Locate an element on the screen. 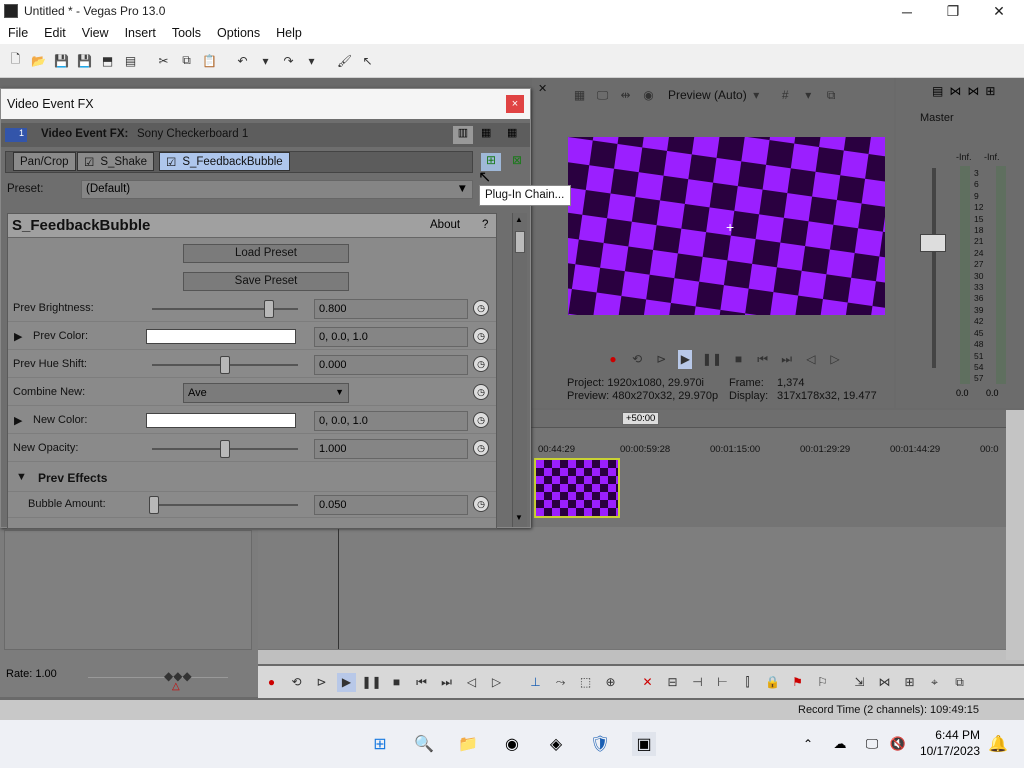  trim-icon: ⊟ is located at coordinates (672, 682).